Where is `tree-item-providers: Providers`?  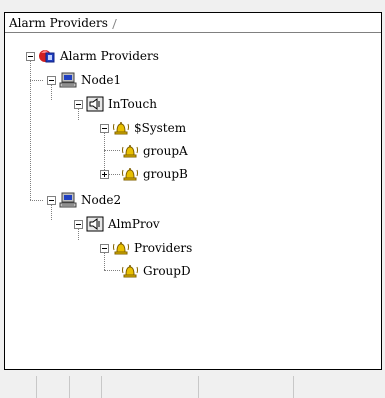
tree-item-providers: Providers is located at coordinates (152, 248).